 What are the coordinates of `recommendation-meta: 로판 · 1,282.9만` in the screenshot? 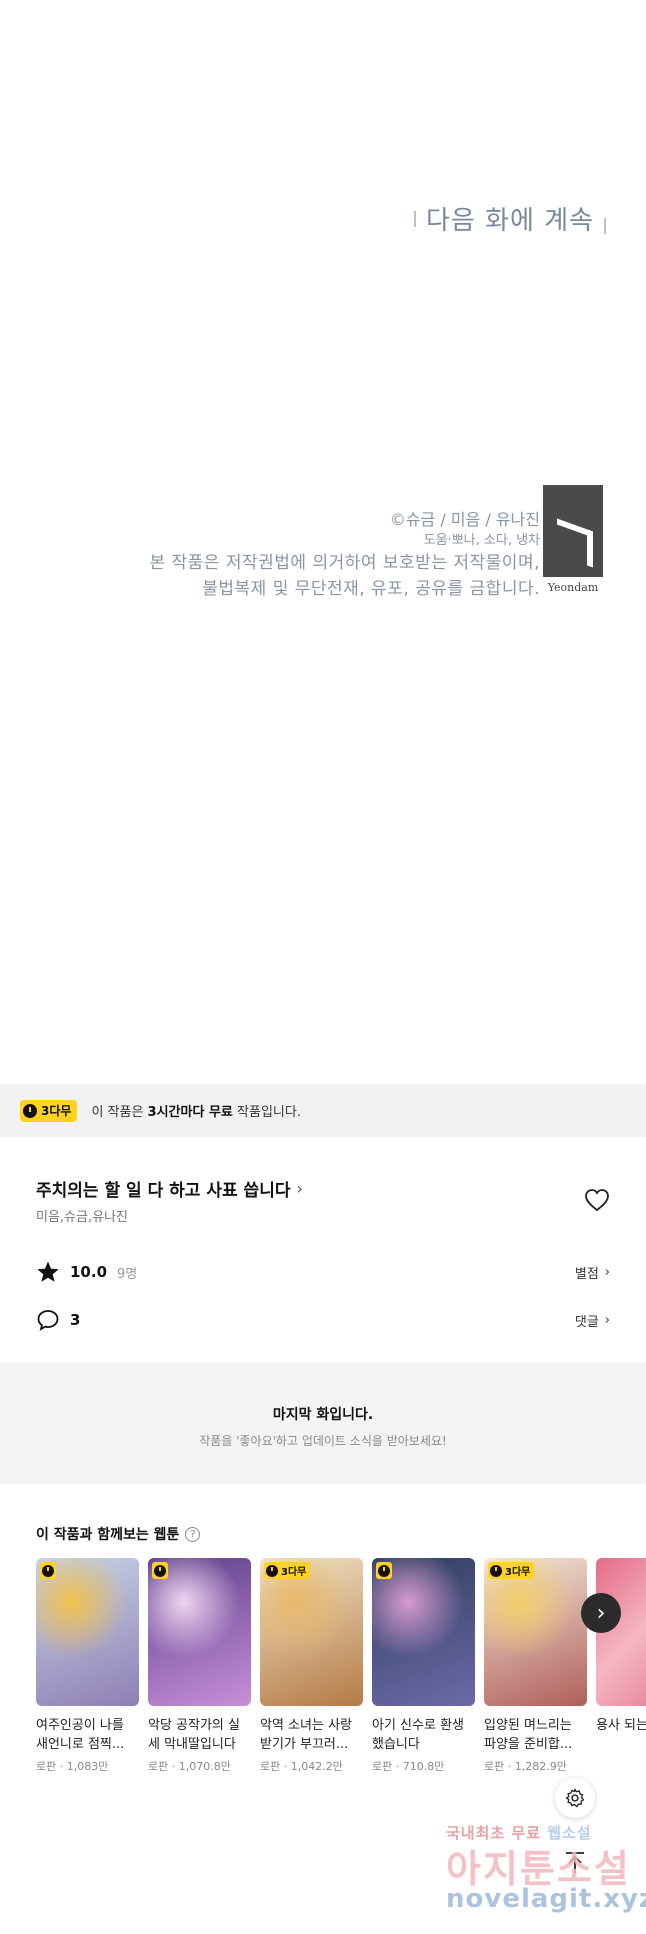 It's located at (525, 1766).